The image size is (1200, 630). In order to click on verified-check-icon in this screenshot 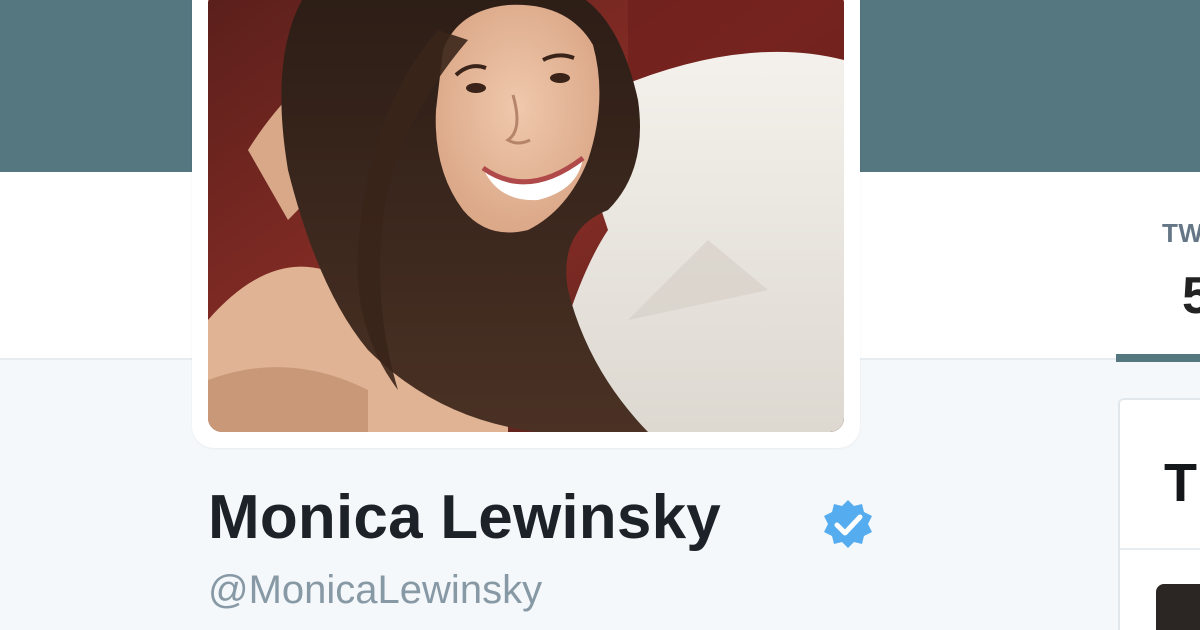, I will do `click(848, 526)`.